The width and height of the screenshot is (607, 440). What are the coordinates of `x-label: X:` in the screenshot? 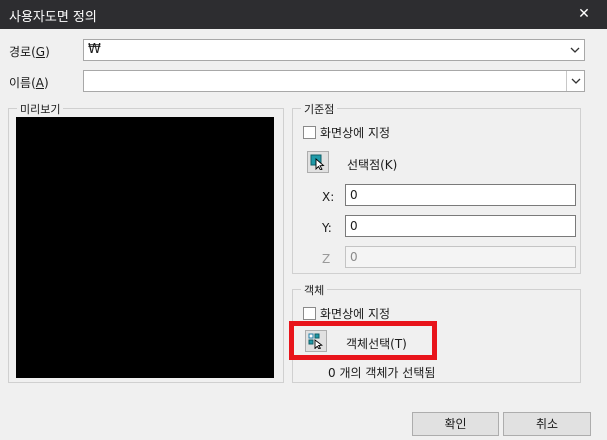 It's located at (328, 197).